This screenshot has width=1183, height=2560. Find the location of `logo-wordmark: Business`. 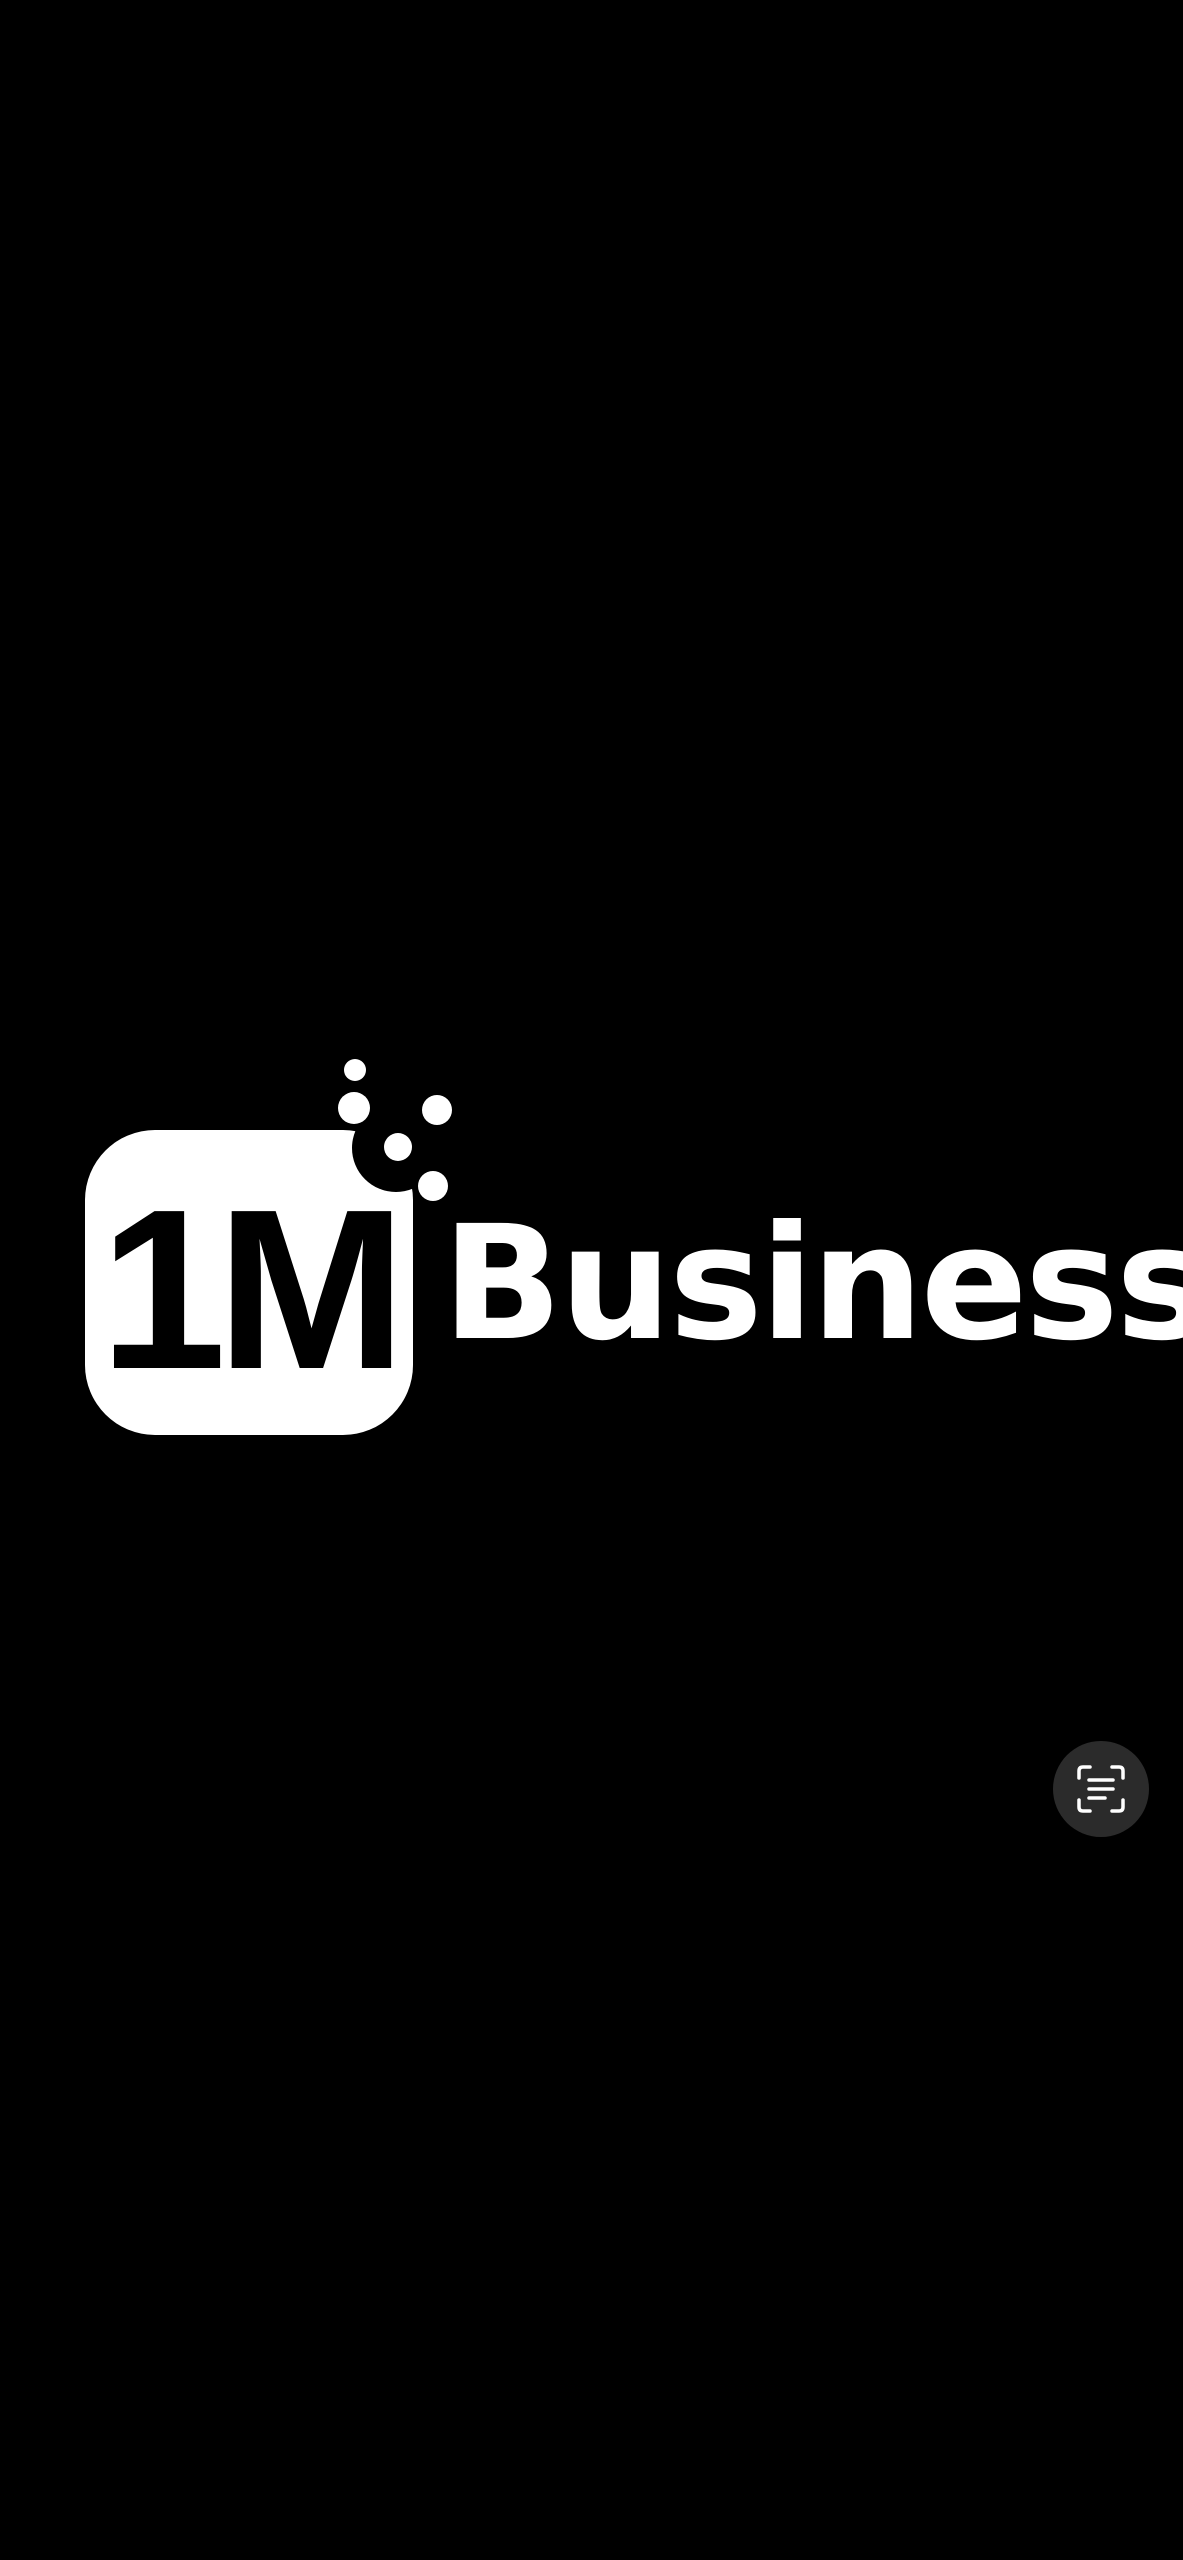

logo-wordmark: Business is located at coordinates (812, 1284).